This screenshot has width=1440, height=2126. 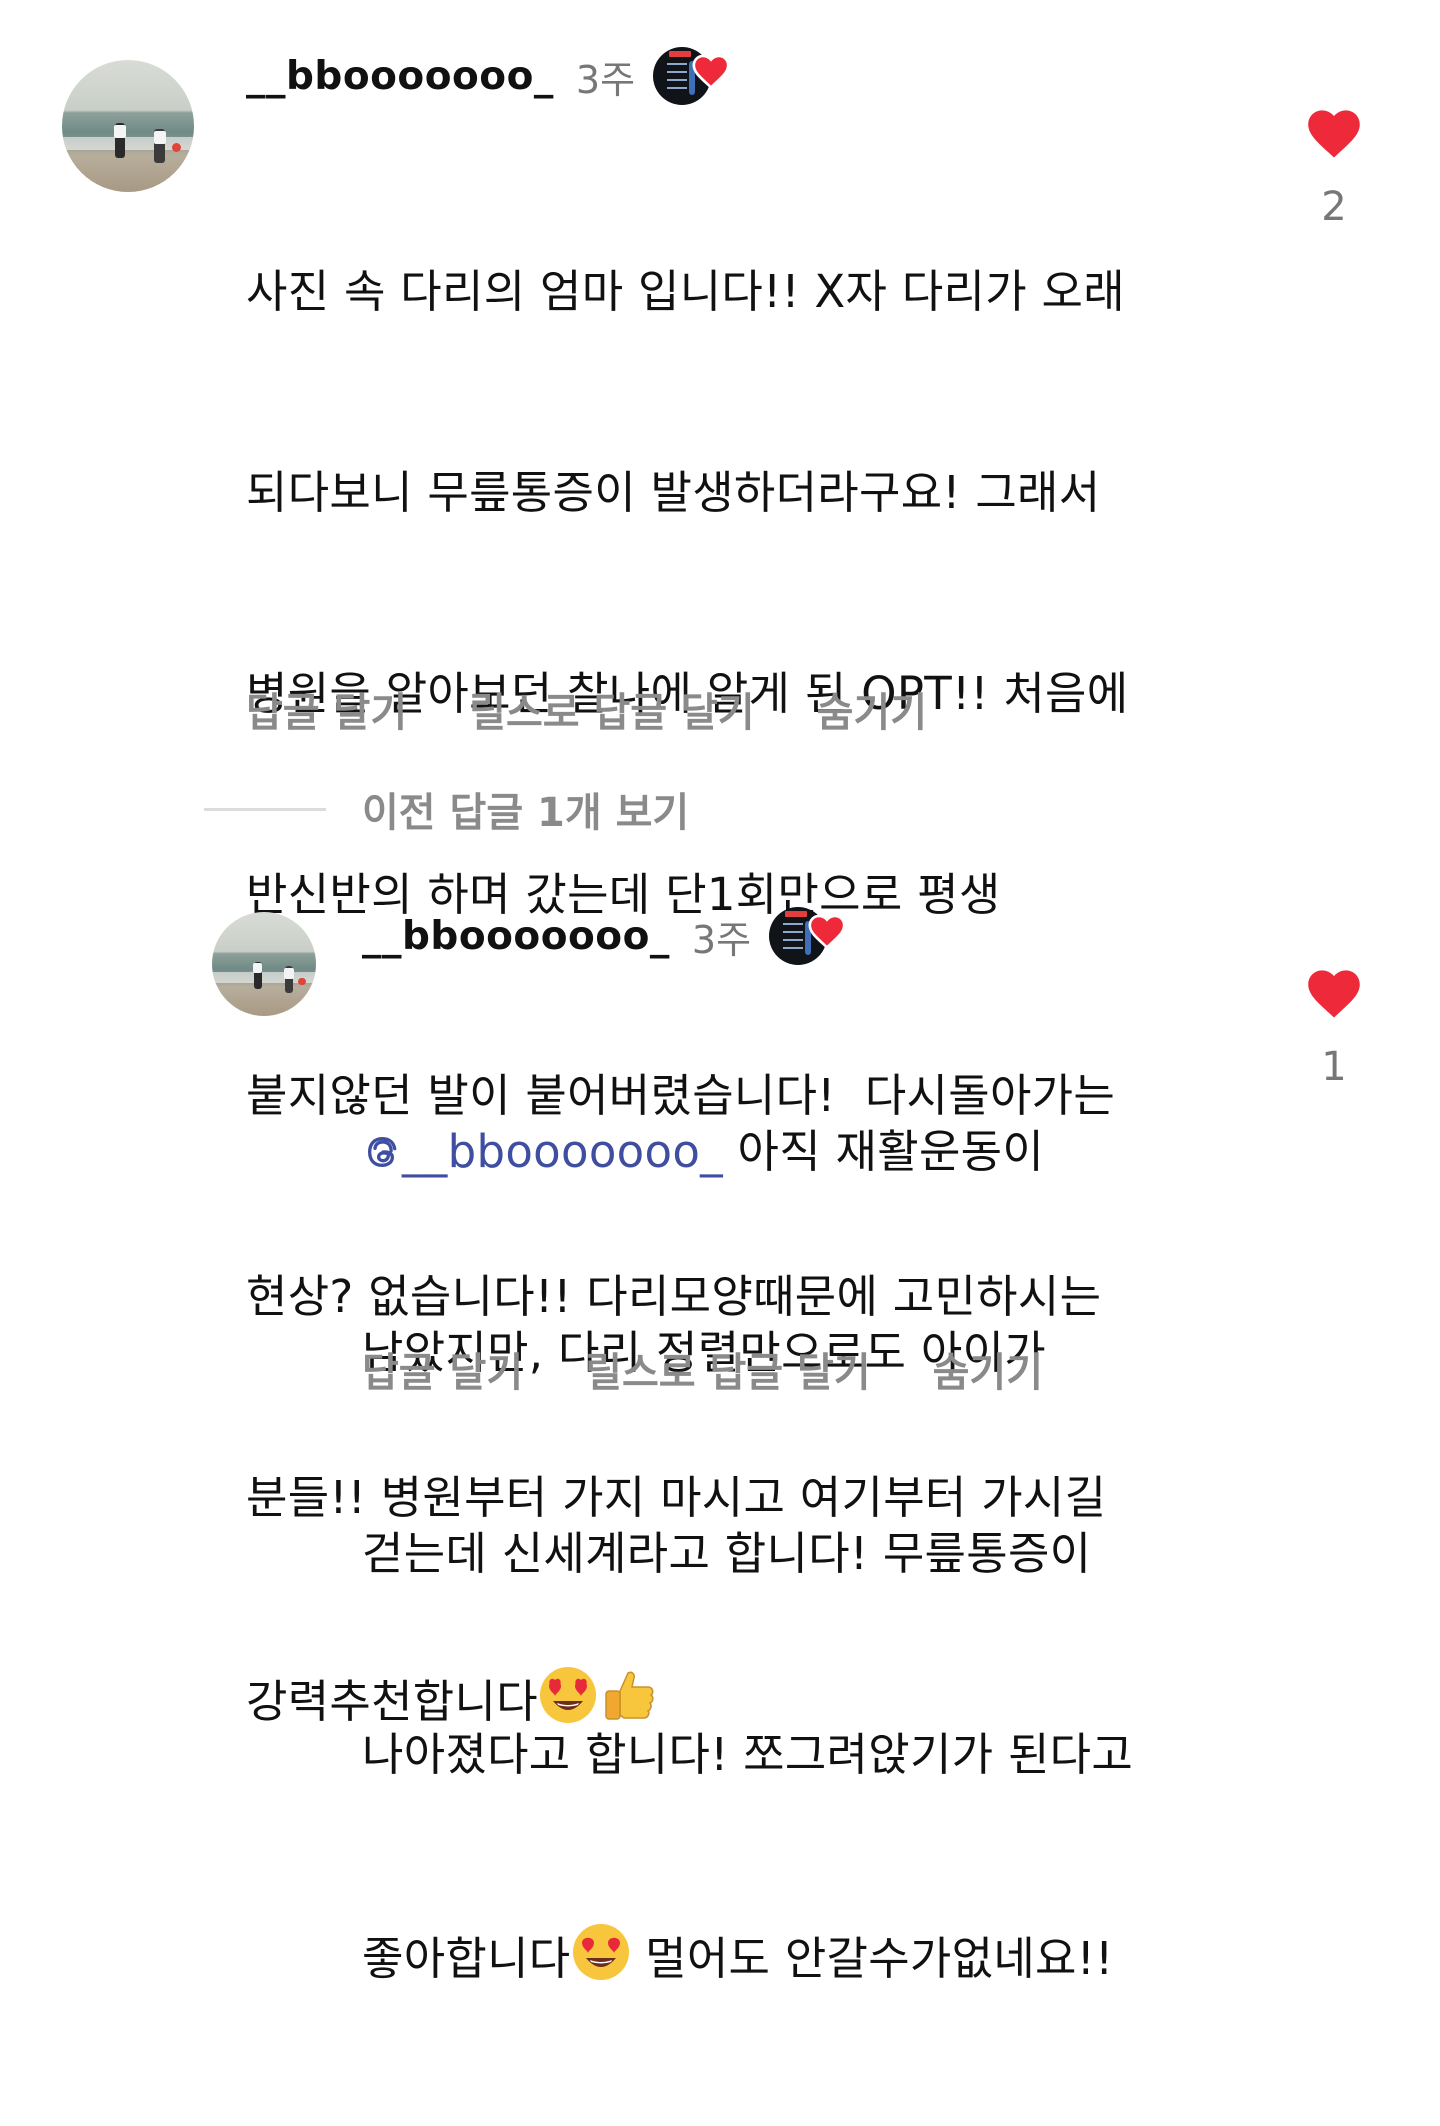 What do you see at coordinates (1334, 168) in the screenshot?
I see `like-button: 2` at bounding box center [1334, 168].